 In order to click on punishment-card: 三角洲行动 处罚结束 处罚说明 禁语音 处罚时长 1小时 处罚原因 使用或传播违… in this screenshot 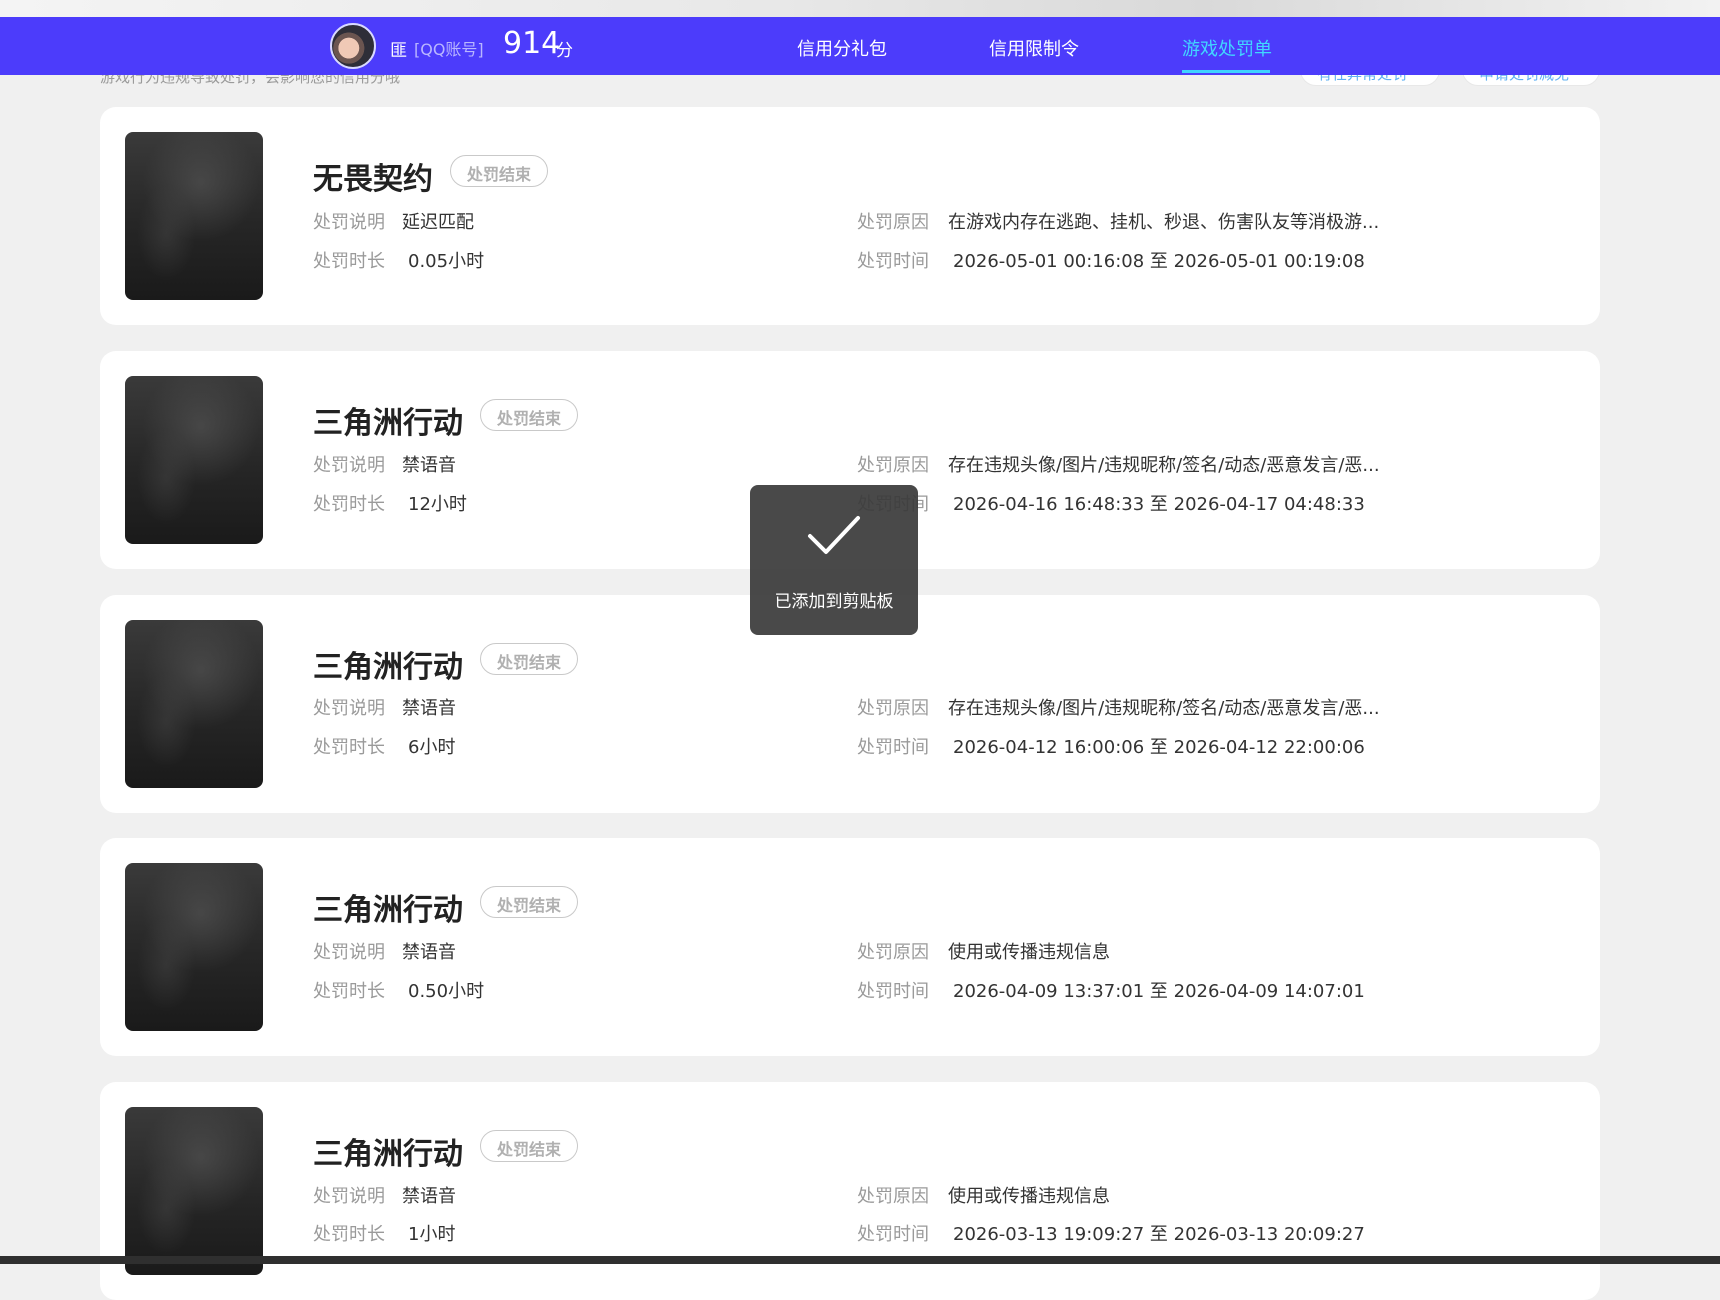, I will do `click(850, 1191)`.